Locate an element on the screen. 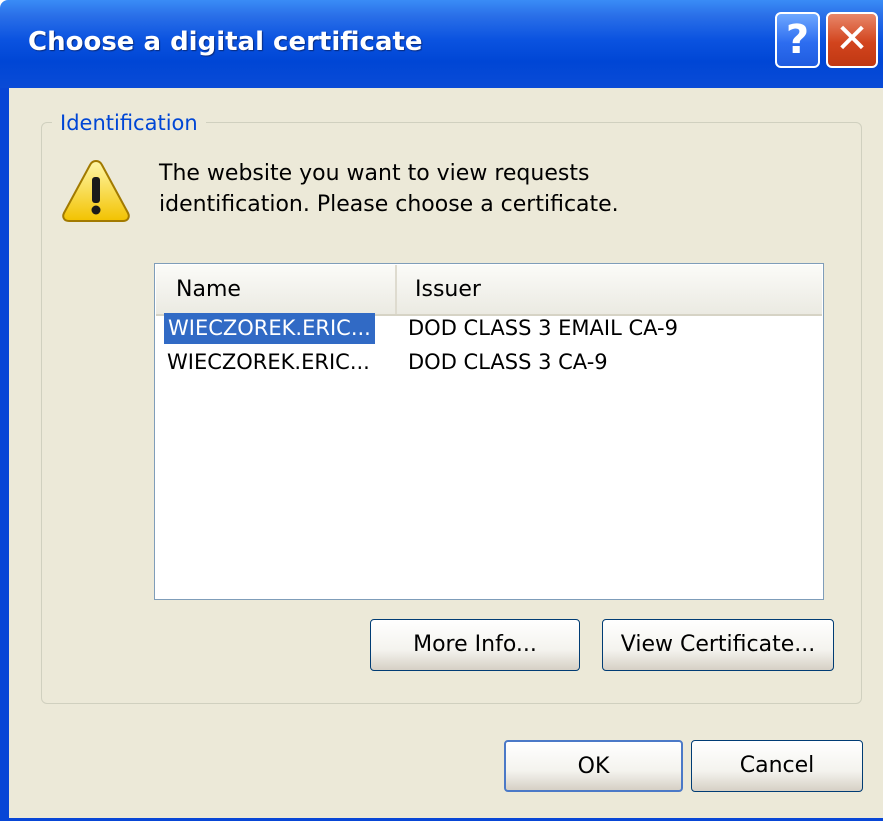  help-button: ? is located at coordinates (797, 40).